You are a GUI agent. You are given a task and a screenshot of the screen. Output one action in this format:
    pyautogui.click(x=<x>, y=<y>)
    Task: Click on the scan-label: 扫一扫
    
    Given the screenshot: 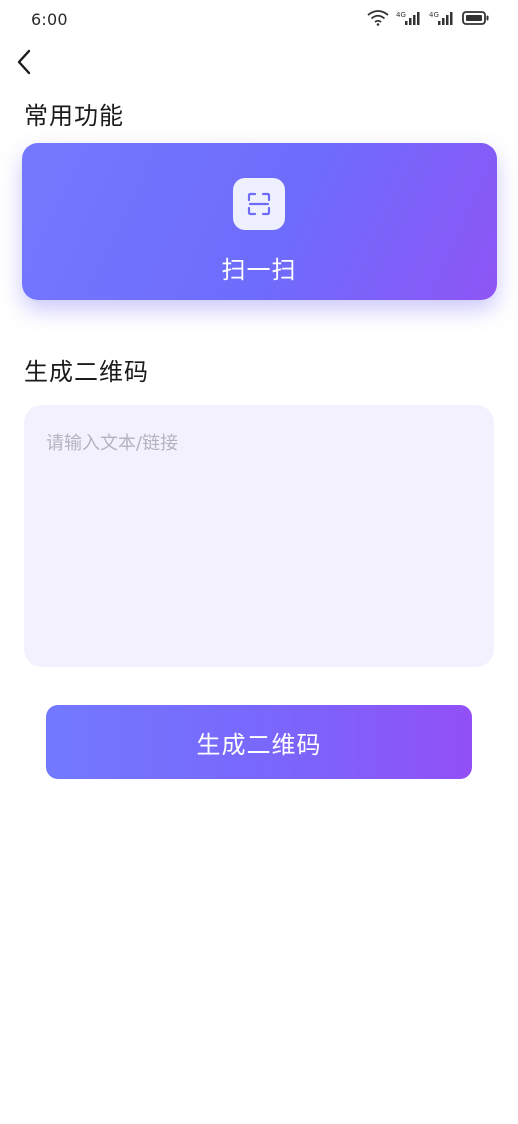 What is the action you would take?
    pyautogui.click(x=259, y=267)
    